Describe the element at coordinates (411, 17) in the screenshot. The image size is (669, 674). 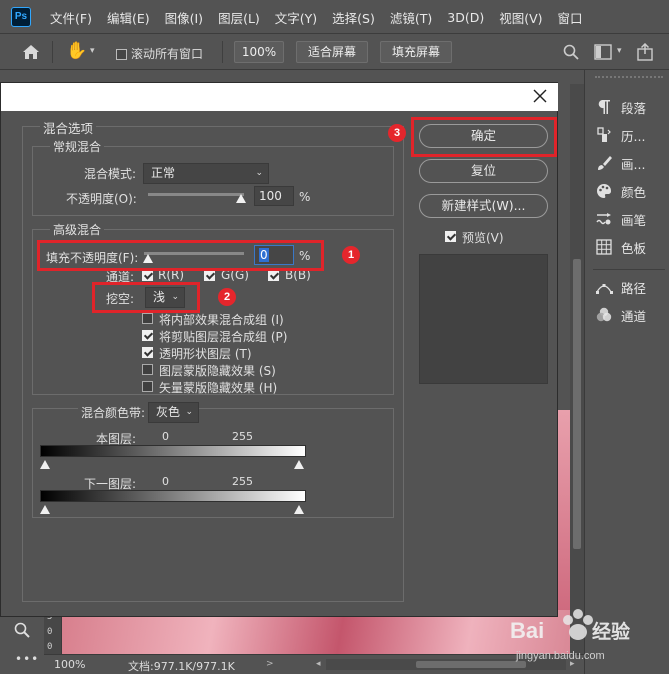
I see `menu-item: 滤镜(T)` at that location.